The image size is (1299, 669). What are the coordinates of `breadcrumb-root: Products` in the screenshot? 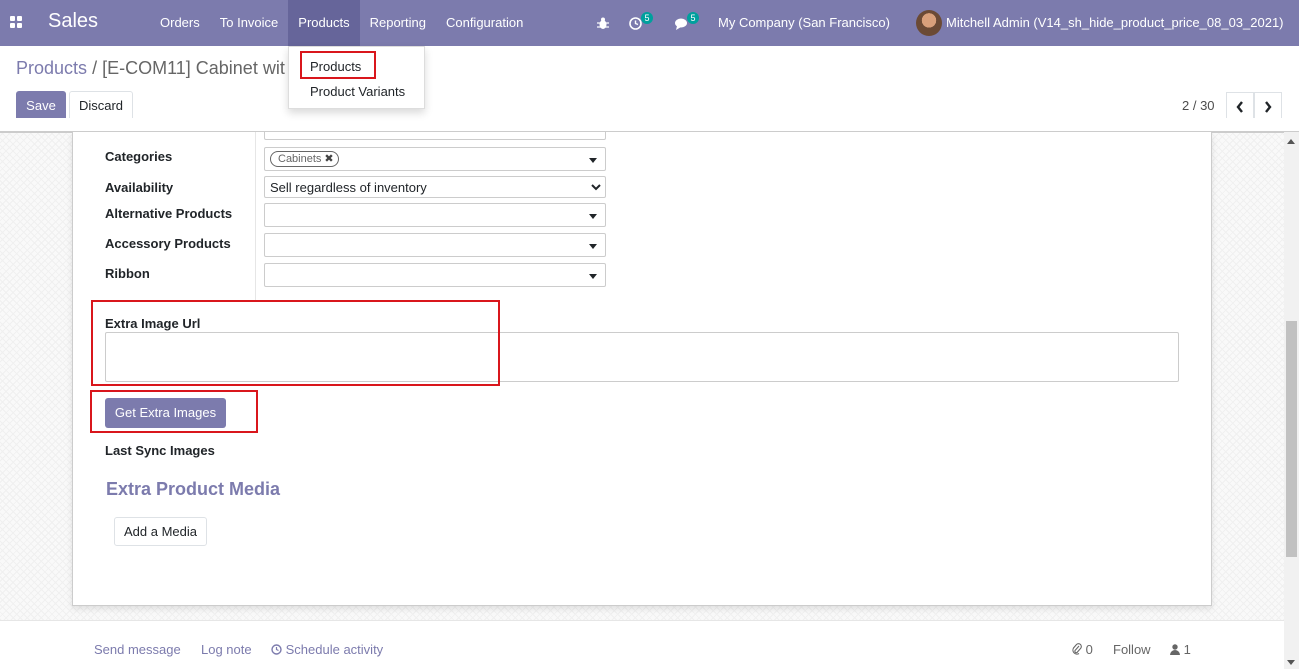 It's located at (51, 68).